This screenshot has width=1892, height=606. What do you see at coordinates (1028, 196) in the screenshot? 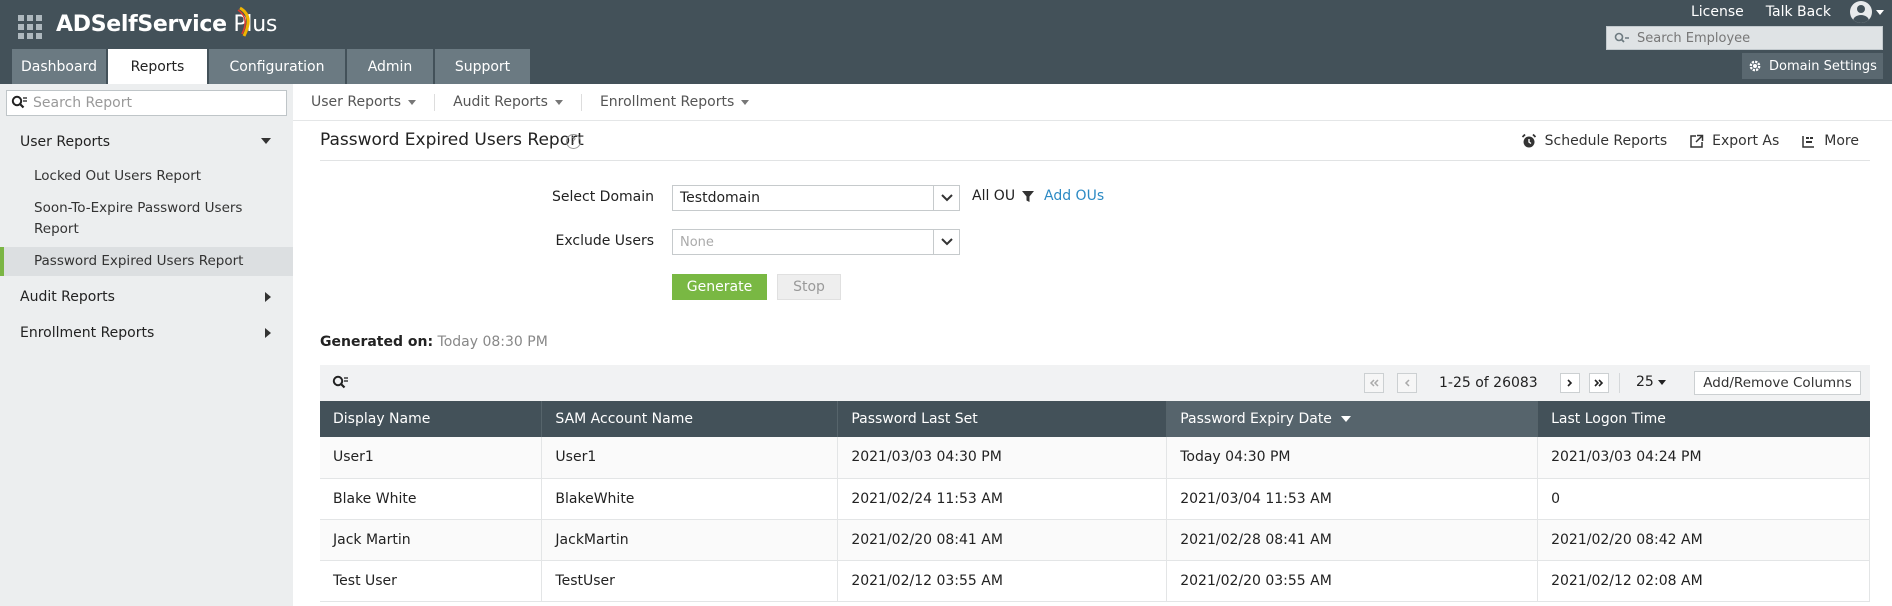
I see `filter-icon` at bounding box center [1028, 196].